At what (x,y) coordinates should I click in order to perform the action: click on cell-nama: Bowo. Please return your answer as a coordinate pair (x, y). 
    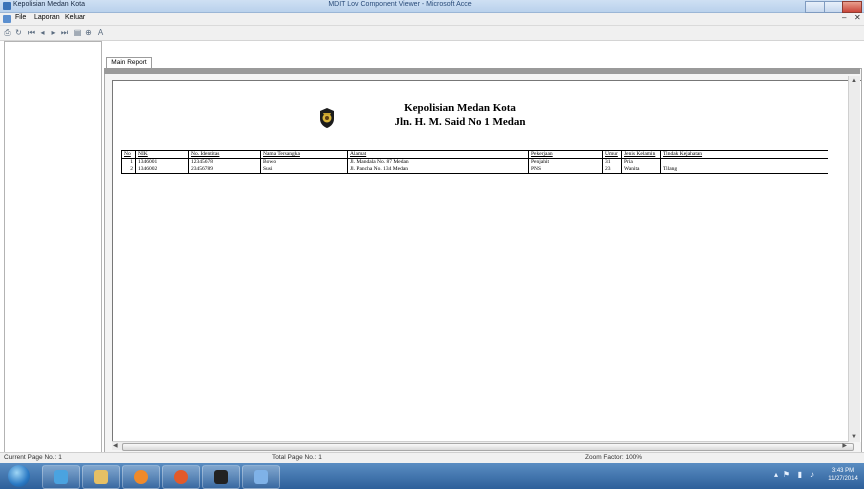
    Looking at the image, I should click on (304, 162).